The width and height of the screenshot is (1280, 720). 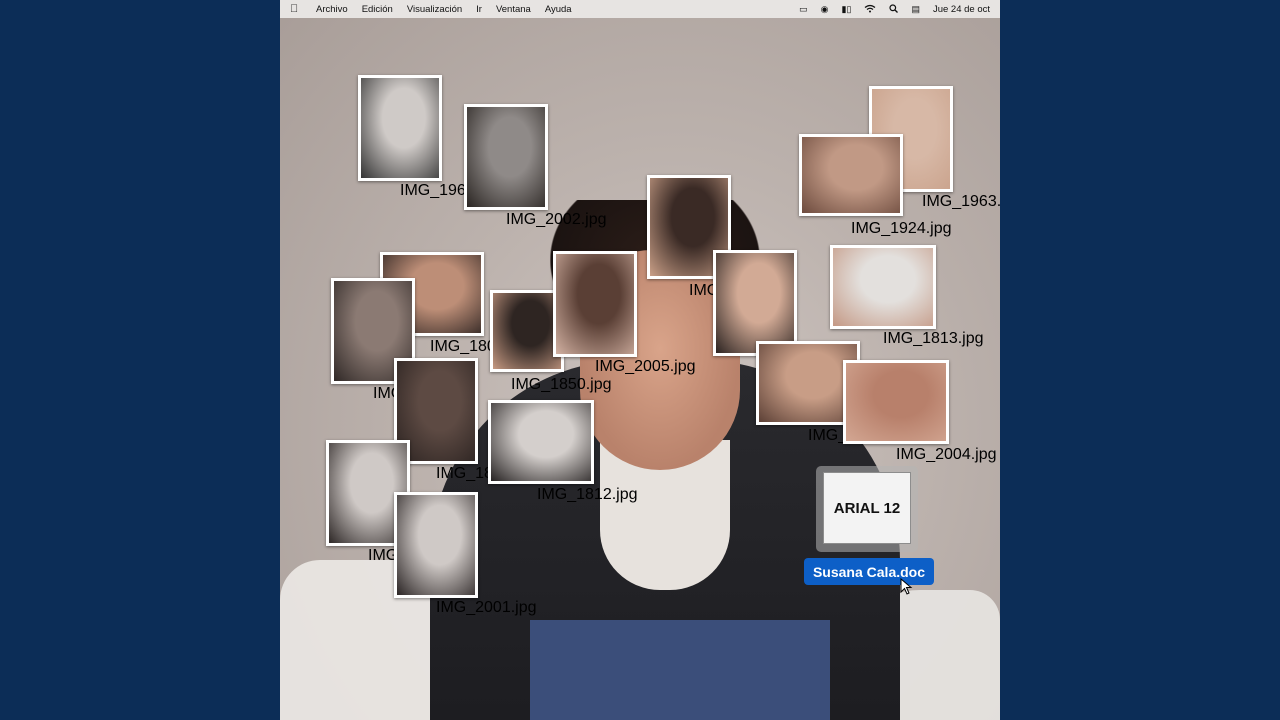 What do you see at coordinates (680, 670) in the screenshot?
I see `wallpaper-jeans` at bounding box center [680, 670].